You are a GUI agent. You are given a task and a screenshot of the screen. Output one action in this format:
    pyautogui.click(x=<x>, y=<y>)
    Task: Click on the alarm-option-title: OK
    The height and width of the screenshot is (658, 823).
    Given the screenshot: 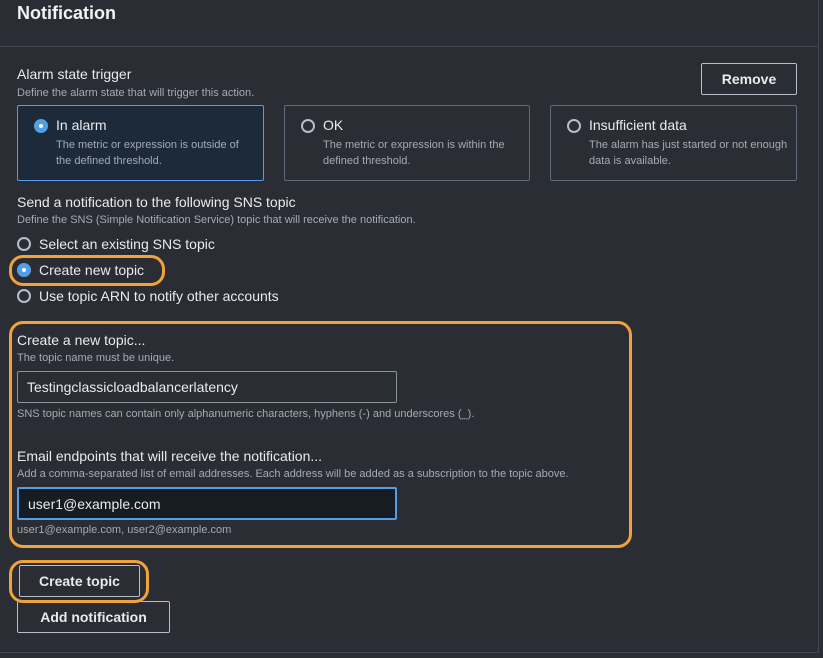 What is the action you would take?
    pyautogui.click(x=333, y=125)
    